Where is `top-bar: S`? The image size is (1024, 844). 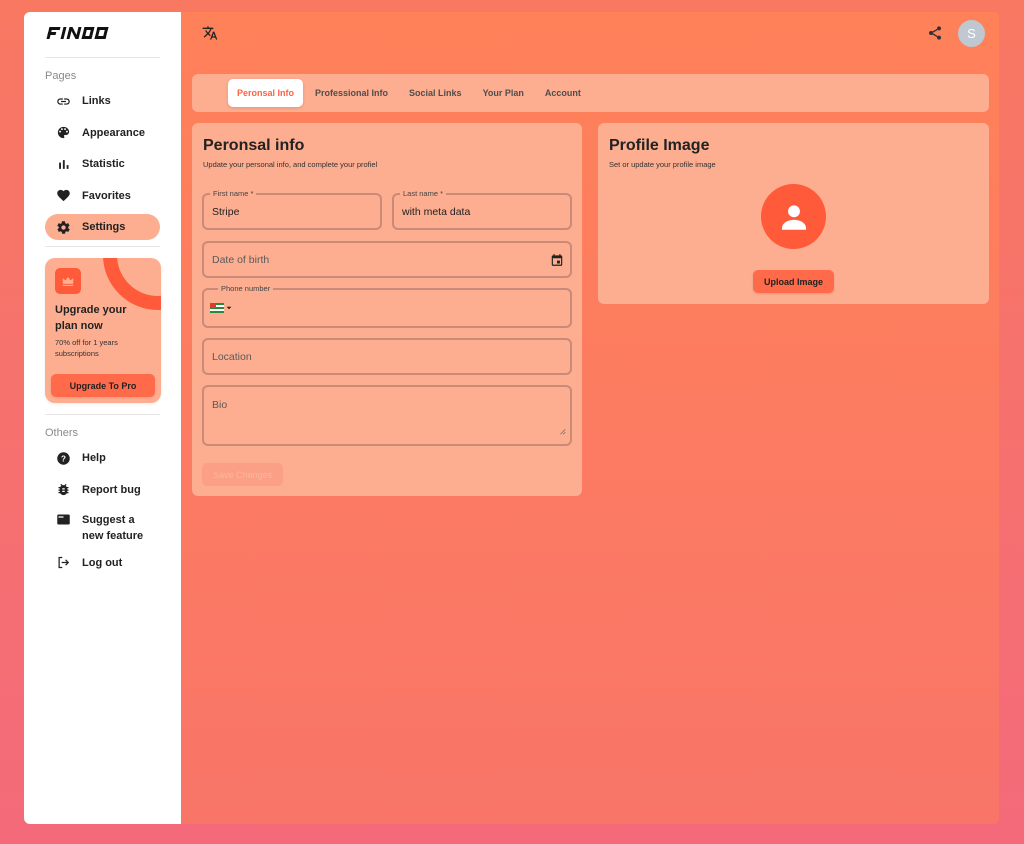
top-bar: S is located at coordinates (590, 36).